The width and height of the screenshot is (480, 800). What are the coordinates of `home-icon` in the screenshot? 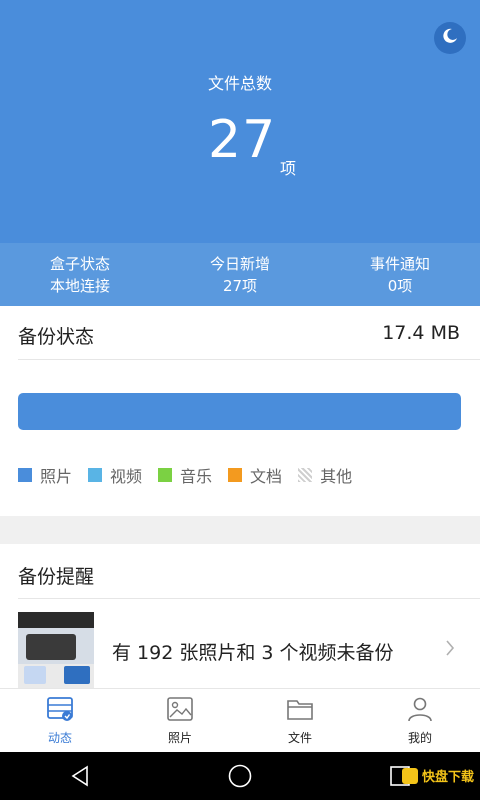 It's located at (240, 776).